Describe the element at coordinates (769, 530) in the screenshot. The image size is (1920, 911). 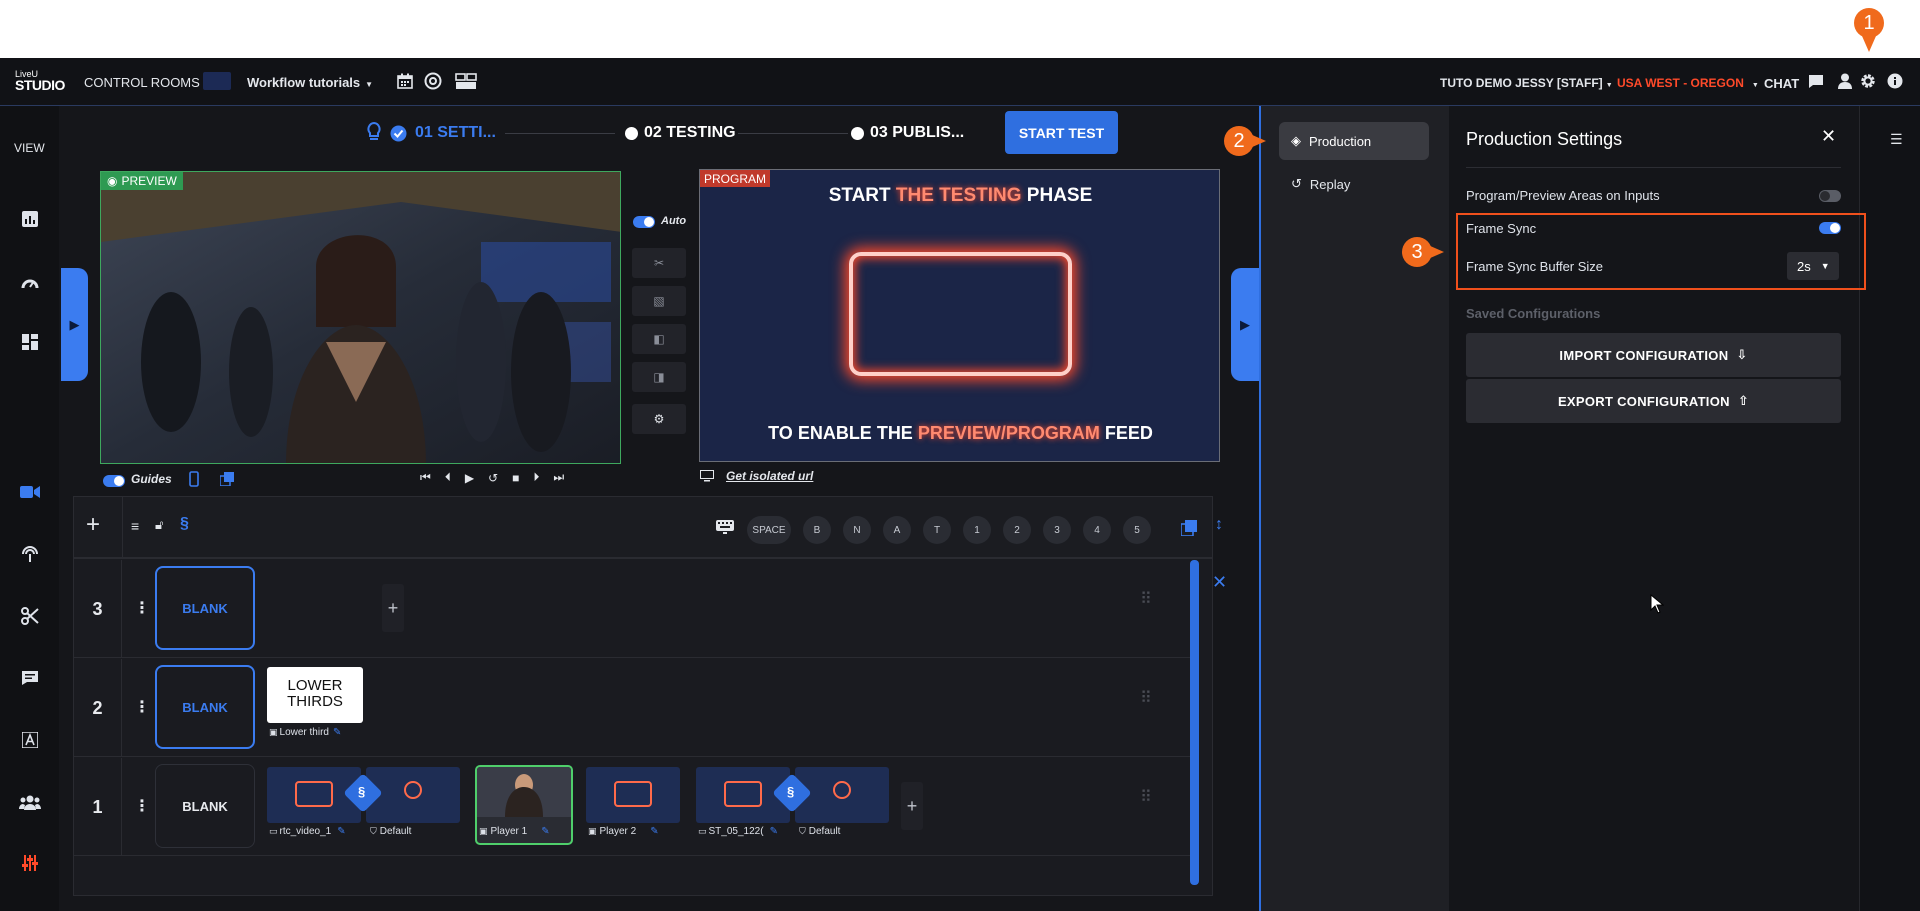
I see `key-space: SPACE` at that location.